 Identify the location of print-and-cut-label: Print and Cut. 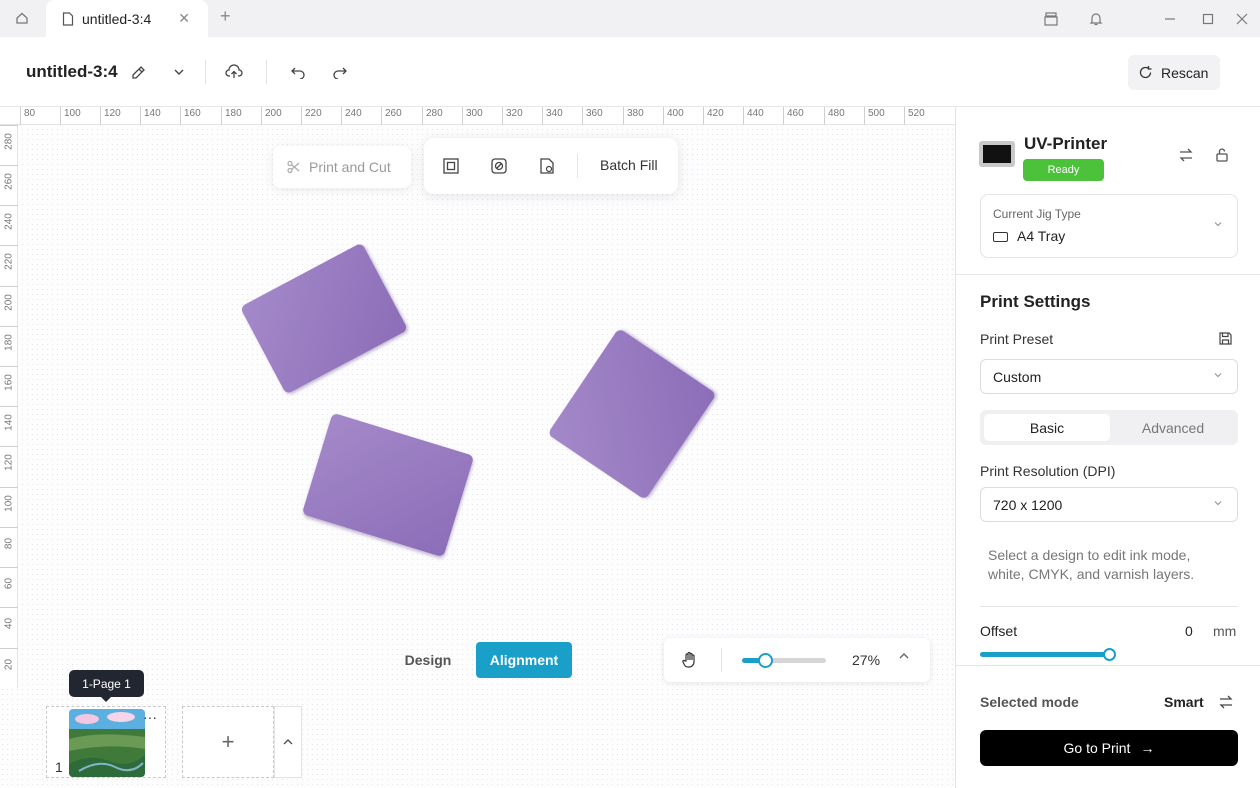
(350, 167).